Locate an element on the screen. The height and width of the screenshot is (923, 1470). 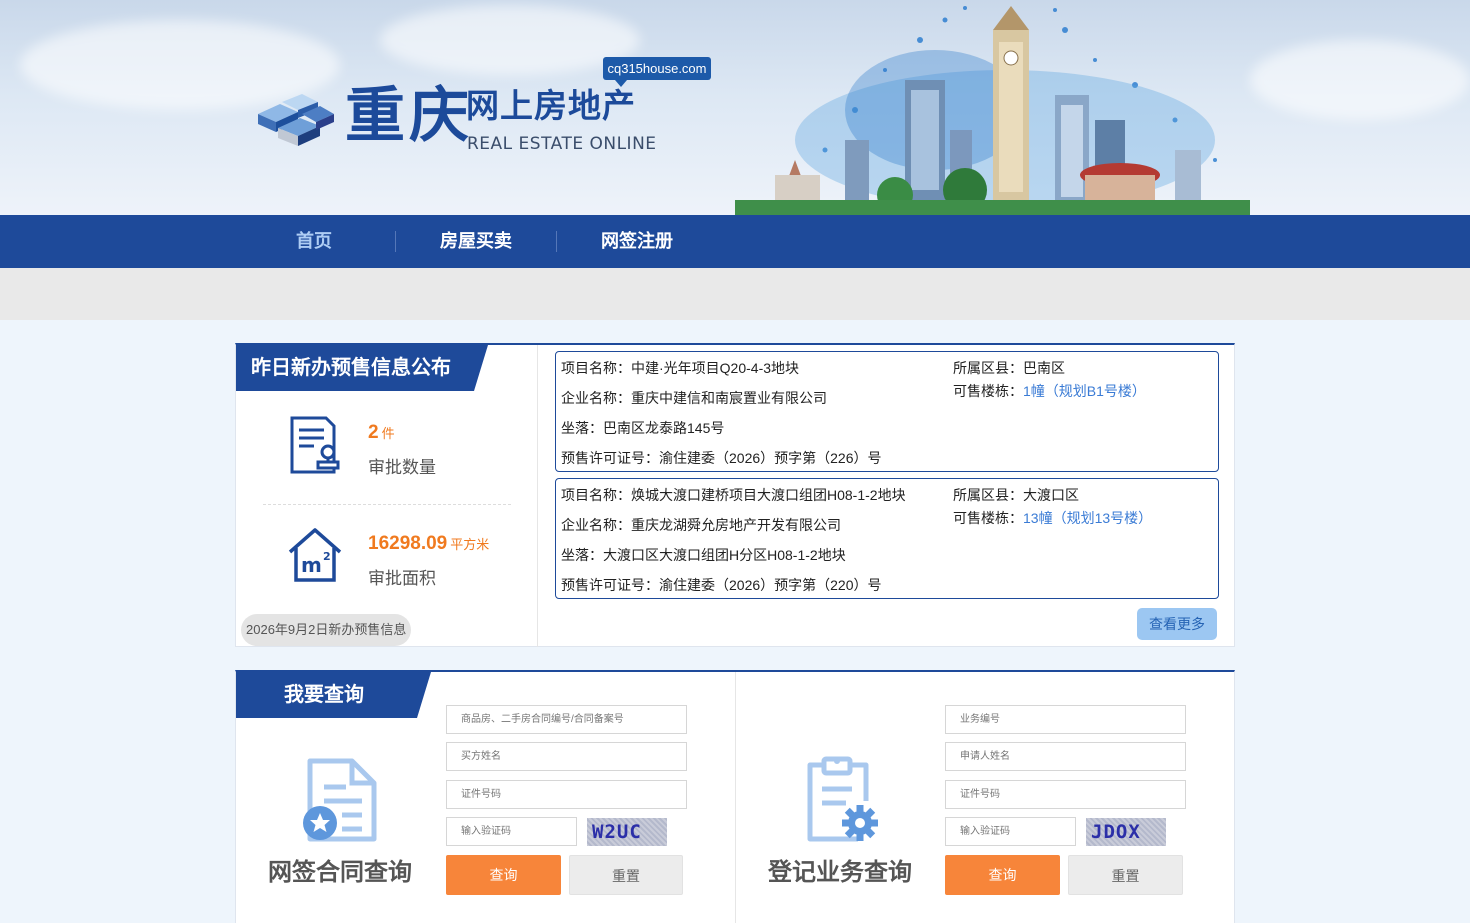
buyer-name-input is located at coordinates (566, 756).